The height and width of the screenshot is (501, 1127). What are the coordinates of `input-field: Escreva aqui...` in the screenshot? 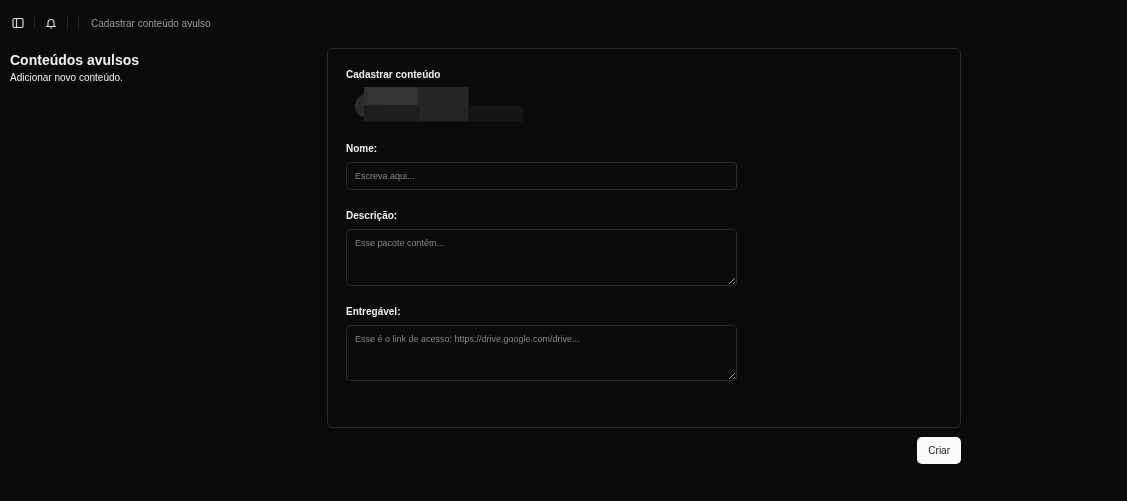 It's located at (541, 176).